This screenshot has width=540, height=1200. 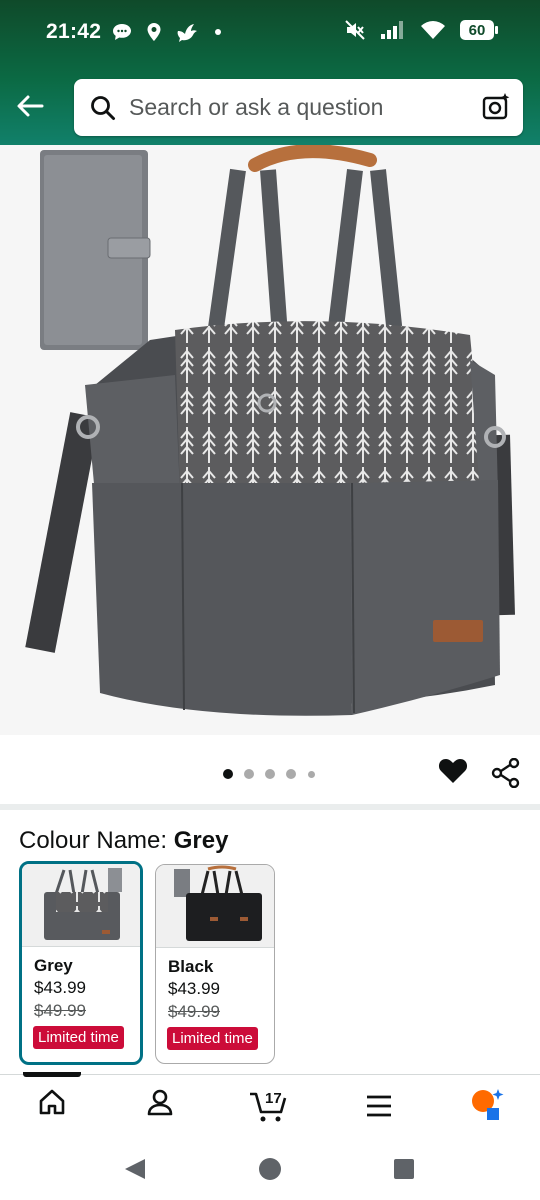 I want to click on swatch-name: Black, so click(x=191, y=966).